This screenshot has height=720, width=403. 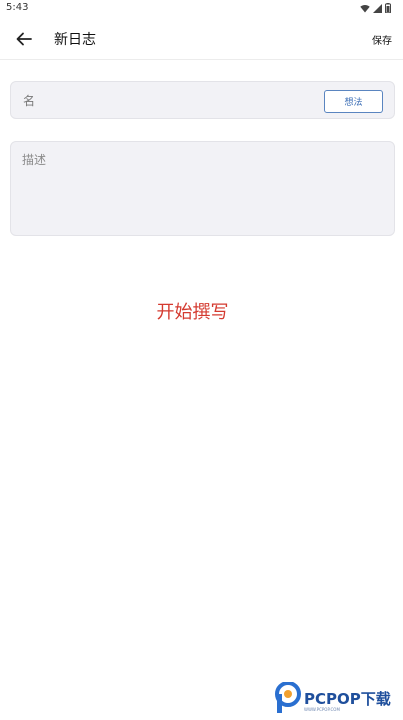 What do you see at coordinates (382, 39) in the screenshot?
I see `save-button: 保存` at bounding box center [382, 39].